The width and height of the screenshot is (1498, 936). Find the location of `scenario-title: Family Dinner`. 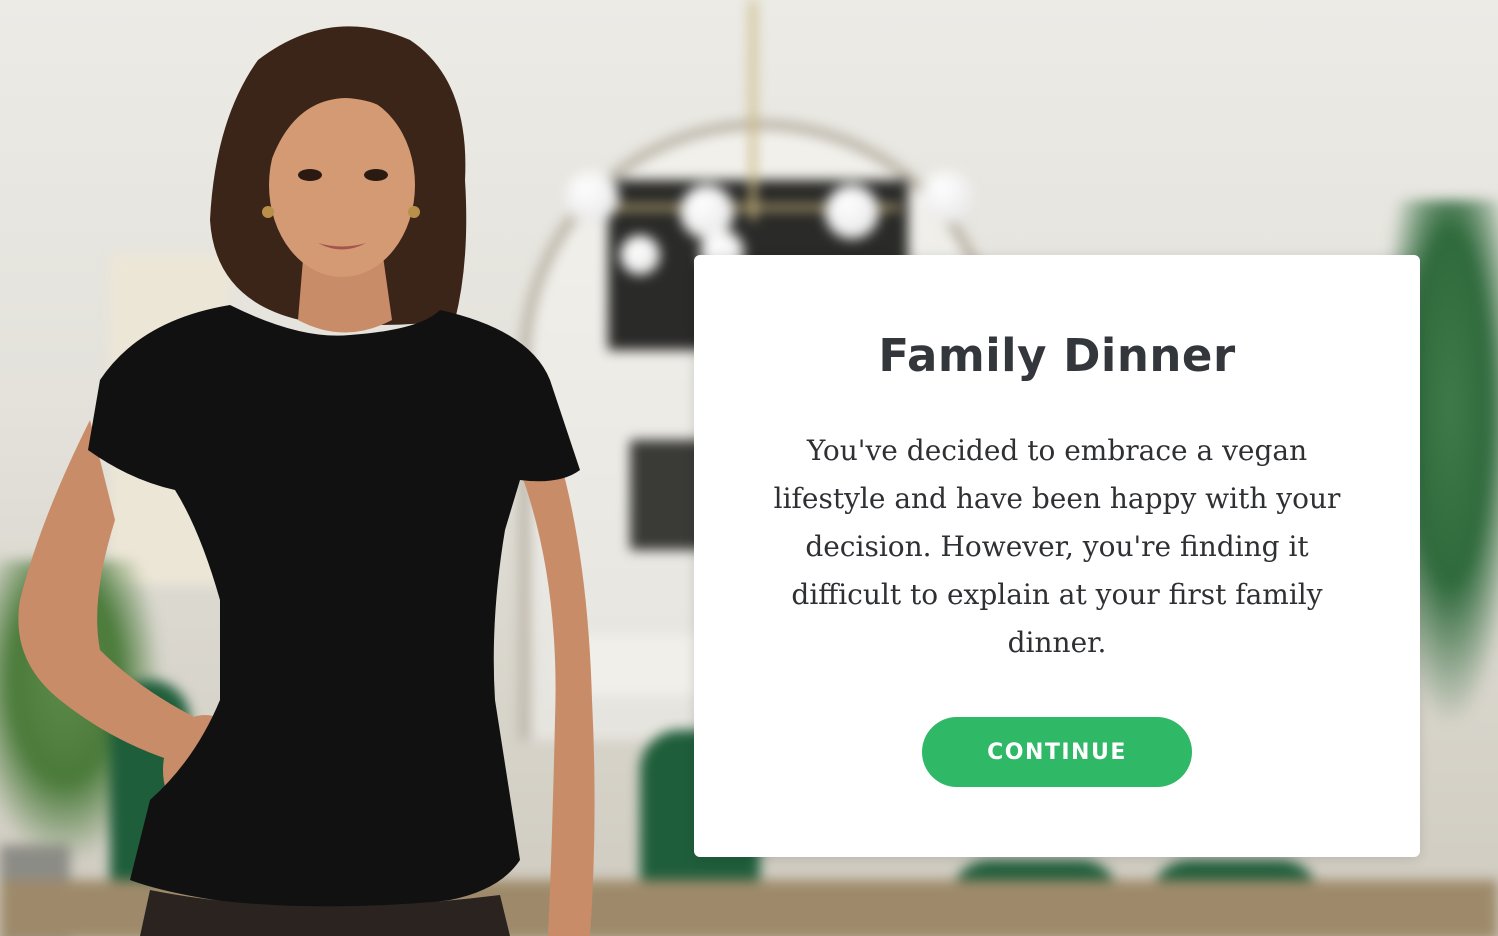

scenario-title: Family Dinner is located at coordinates (1057, 355).